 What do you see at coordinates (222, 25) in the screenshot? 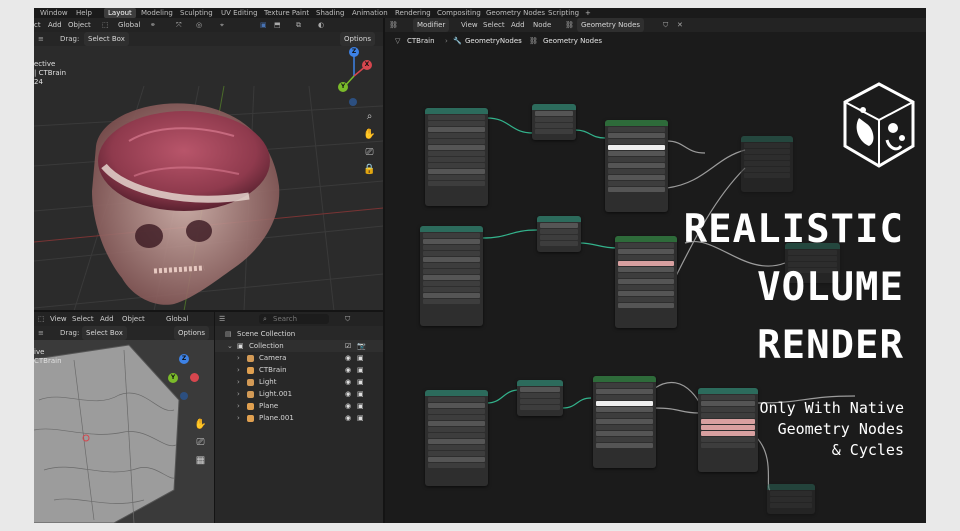
I see `gizmo-icon: ⌖` at bounding box center [222, 25].